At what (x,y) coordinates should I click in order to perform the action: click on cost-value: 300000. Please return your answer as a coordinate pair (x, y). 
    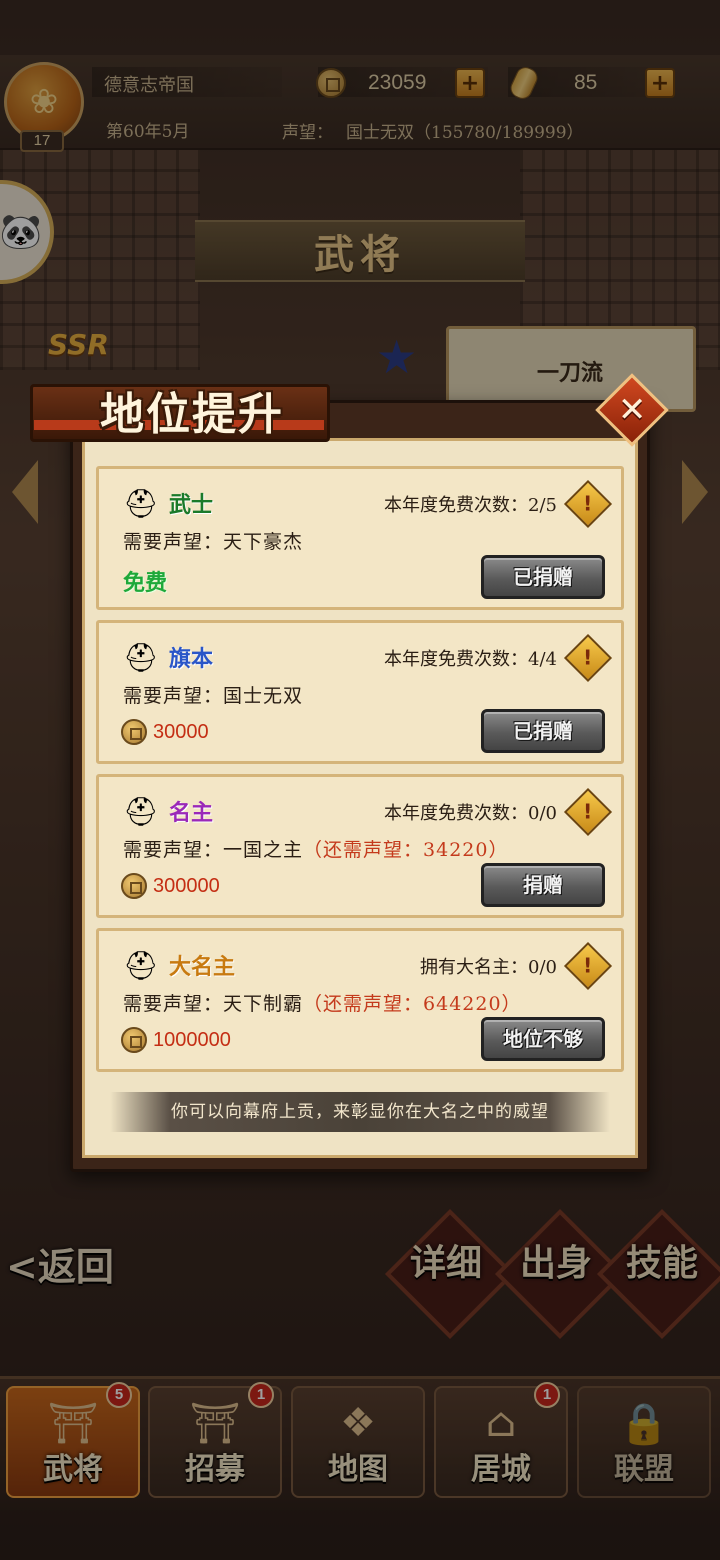
    Looking at the image, I should click on (186, 885).